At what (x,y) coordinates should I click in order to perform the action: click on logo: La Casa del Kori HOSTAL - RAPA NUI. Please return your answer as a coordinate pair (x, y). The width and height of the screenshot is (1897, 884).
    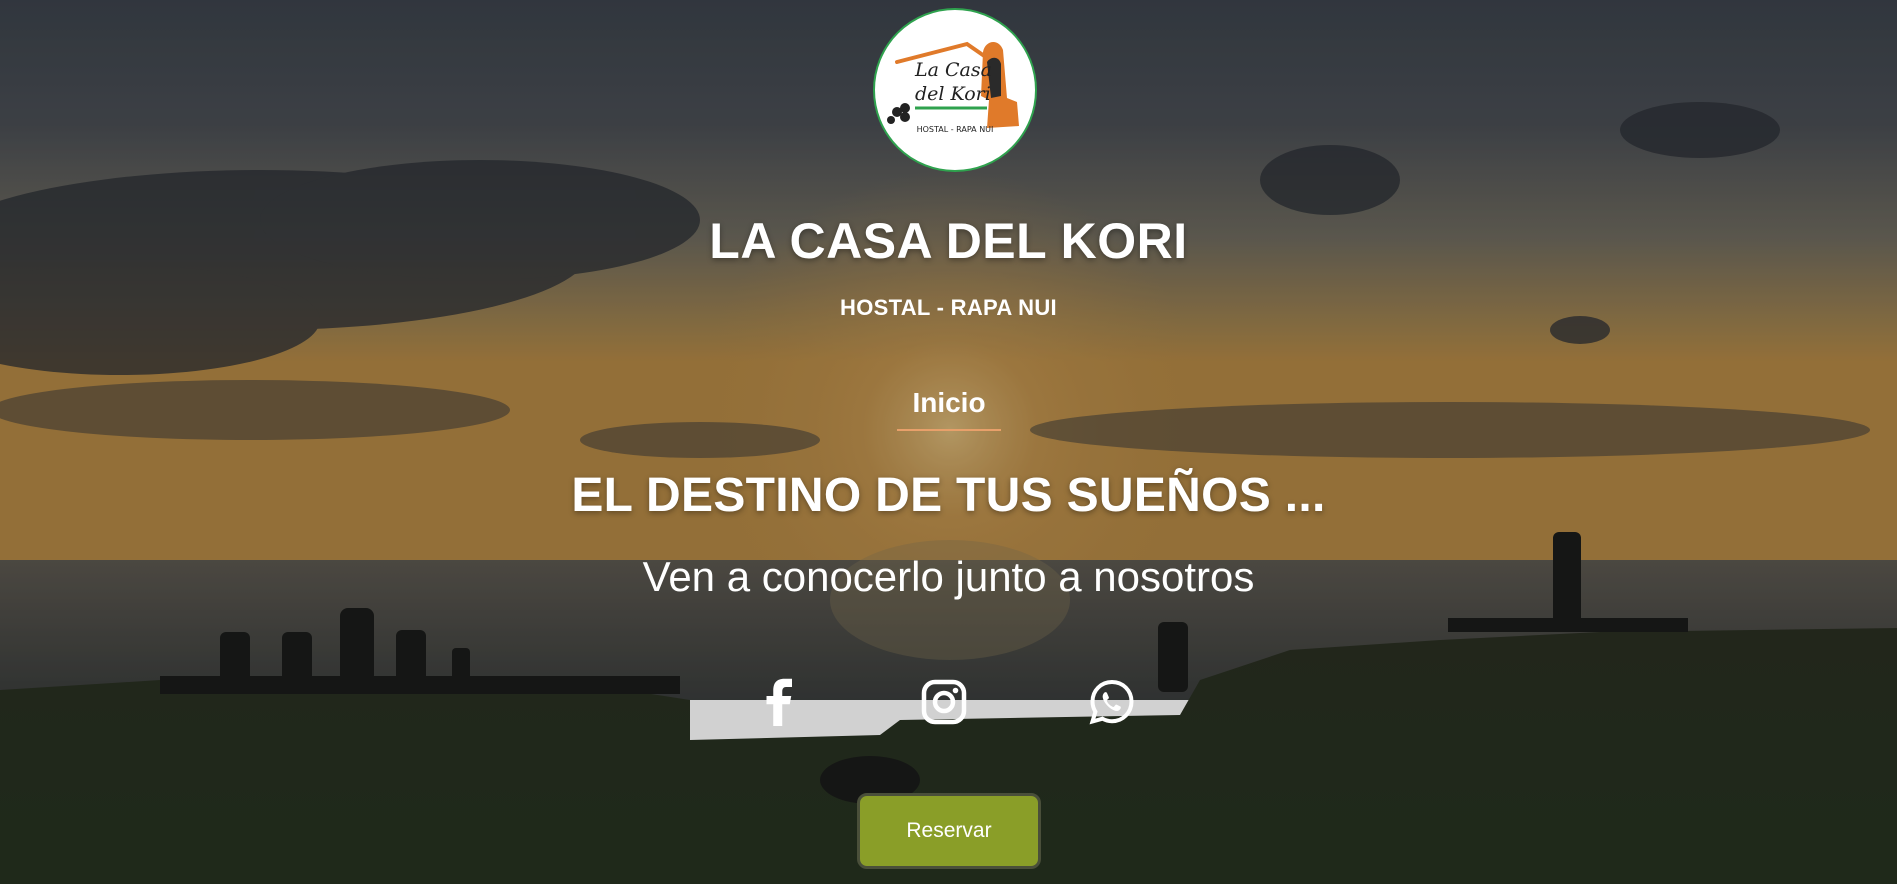
    Looking at the image, I should click on (955, 90).